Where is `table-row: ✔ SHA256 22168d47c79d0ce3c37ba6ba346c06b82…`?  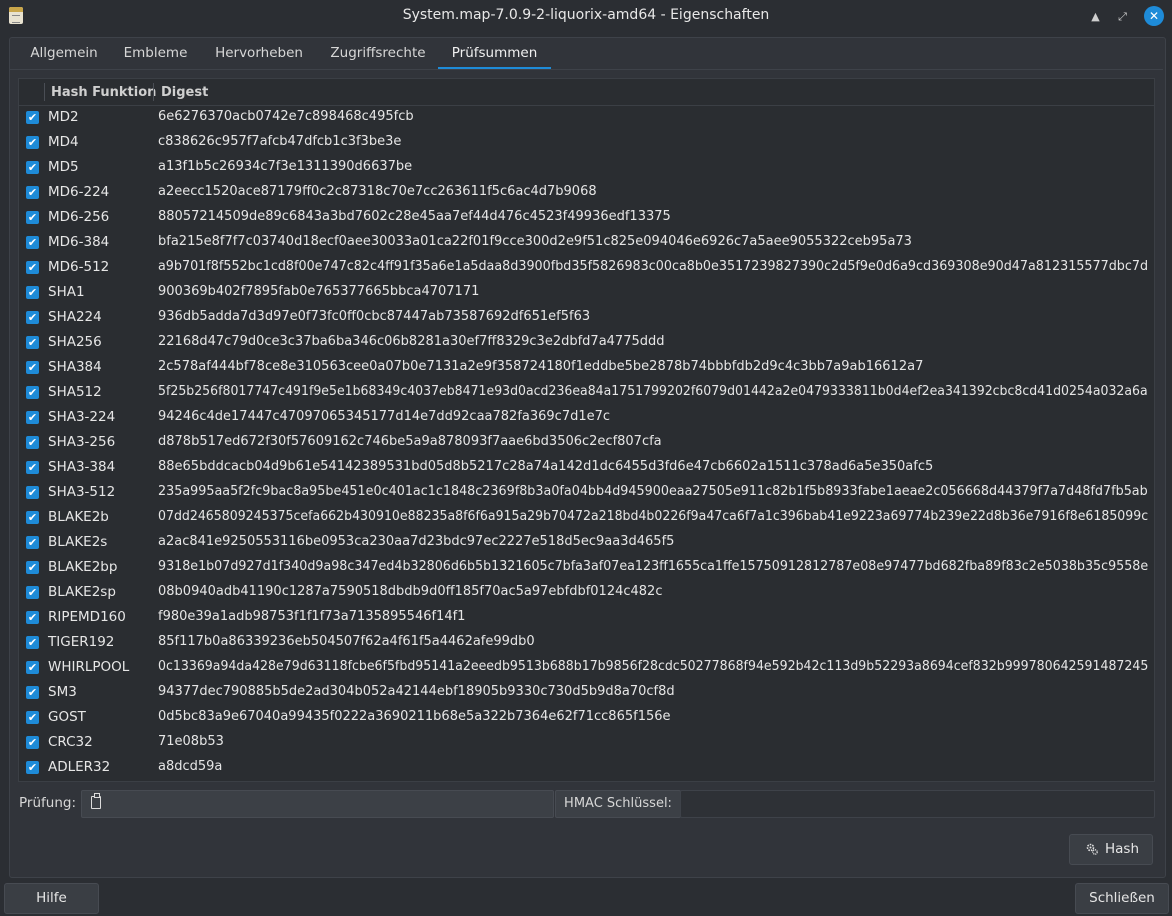
table-row: ✔ SHA256 22168d47c79d0ce3c37ba6ba346c06b82… is located at coordinates (586, 342).